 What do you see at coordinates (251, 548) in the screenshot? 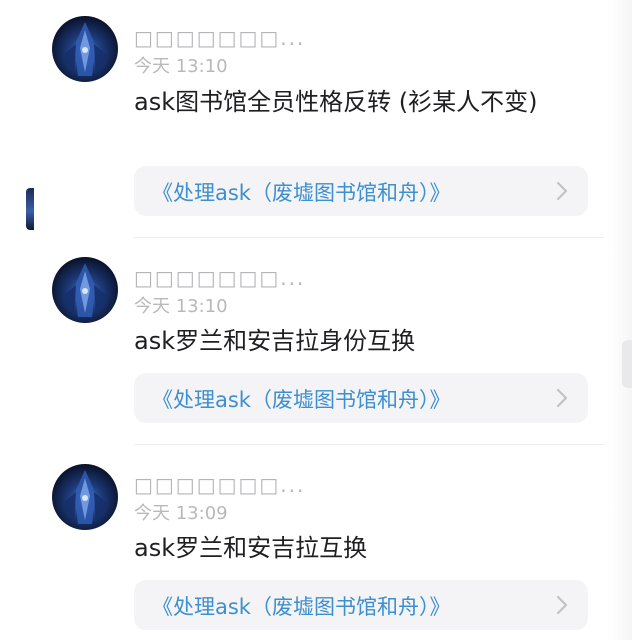
I see `post-content: ask罗兰和安吉拉互换` at bounding box center [251, 548].